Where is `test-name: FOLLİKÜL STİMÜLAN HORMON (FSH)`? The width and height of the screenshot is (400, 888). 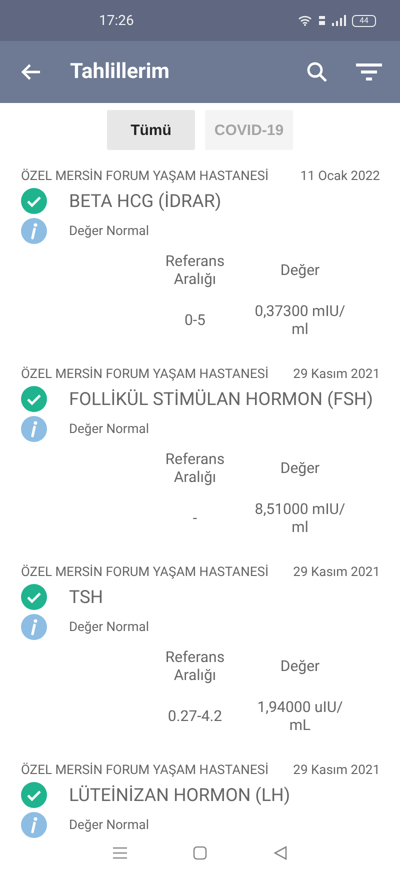 test-name: FOLLİKÜL STİMÜLAN HORMON (FSH) is located at coordinates (221, 400).